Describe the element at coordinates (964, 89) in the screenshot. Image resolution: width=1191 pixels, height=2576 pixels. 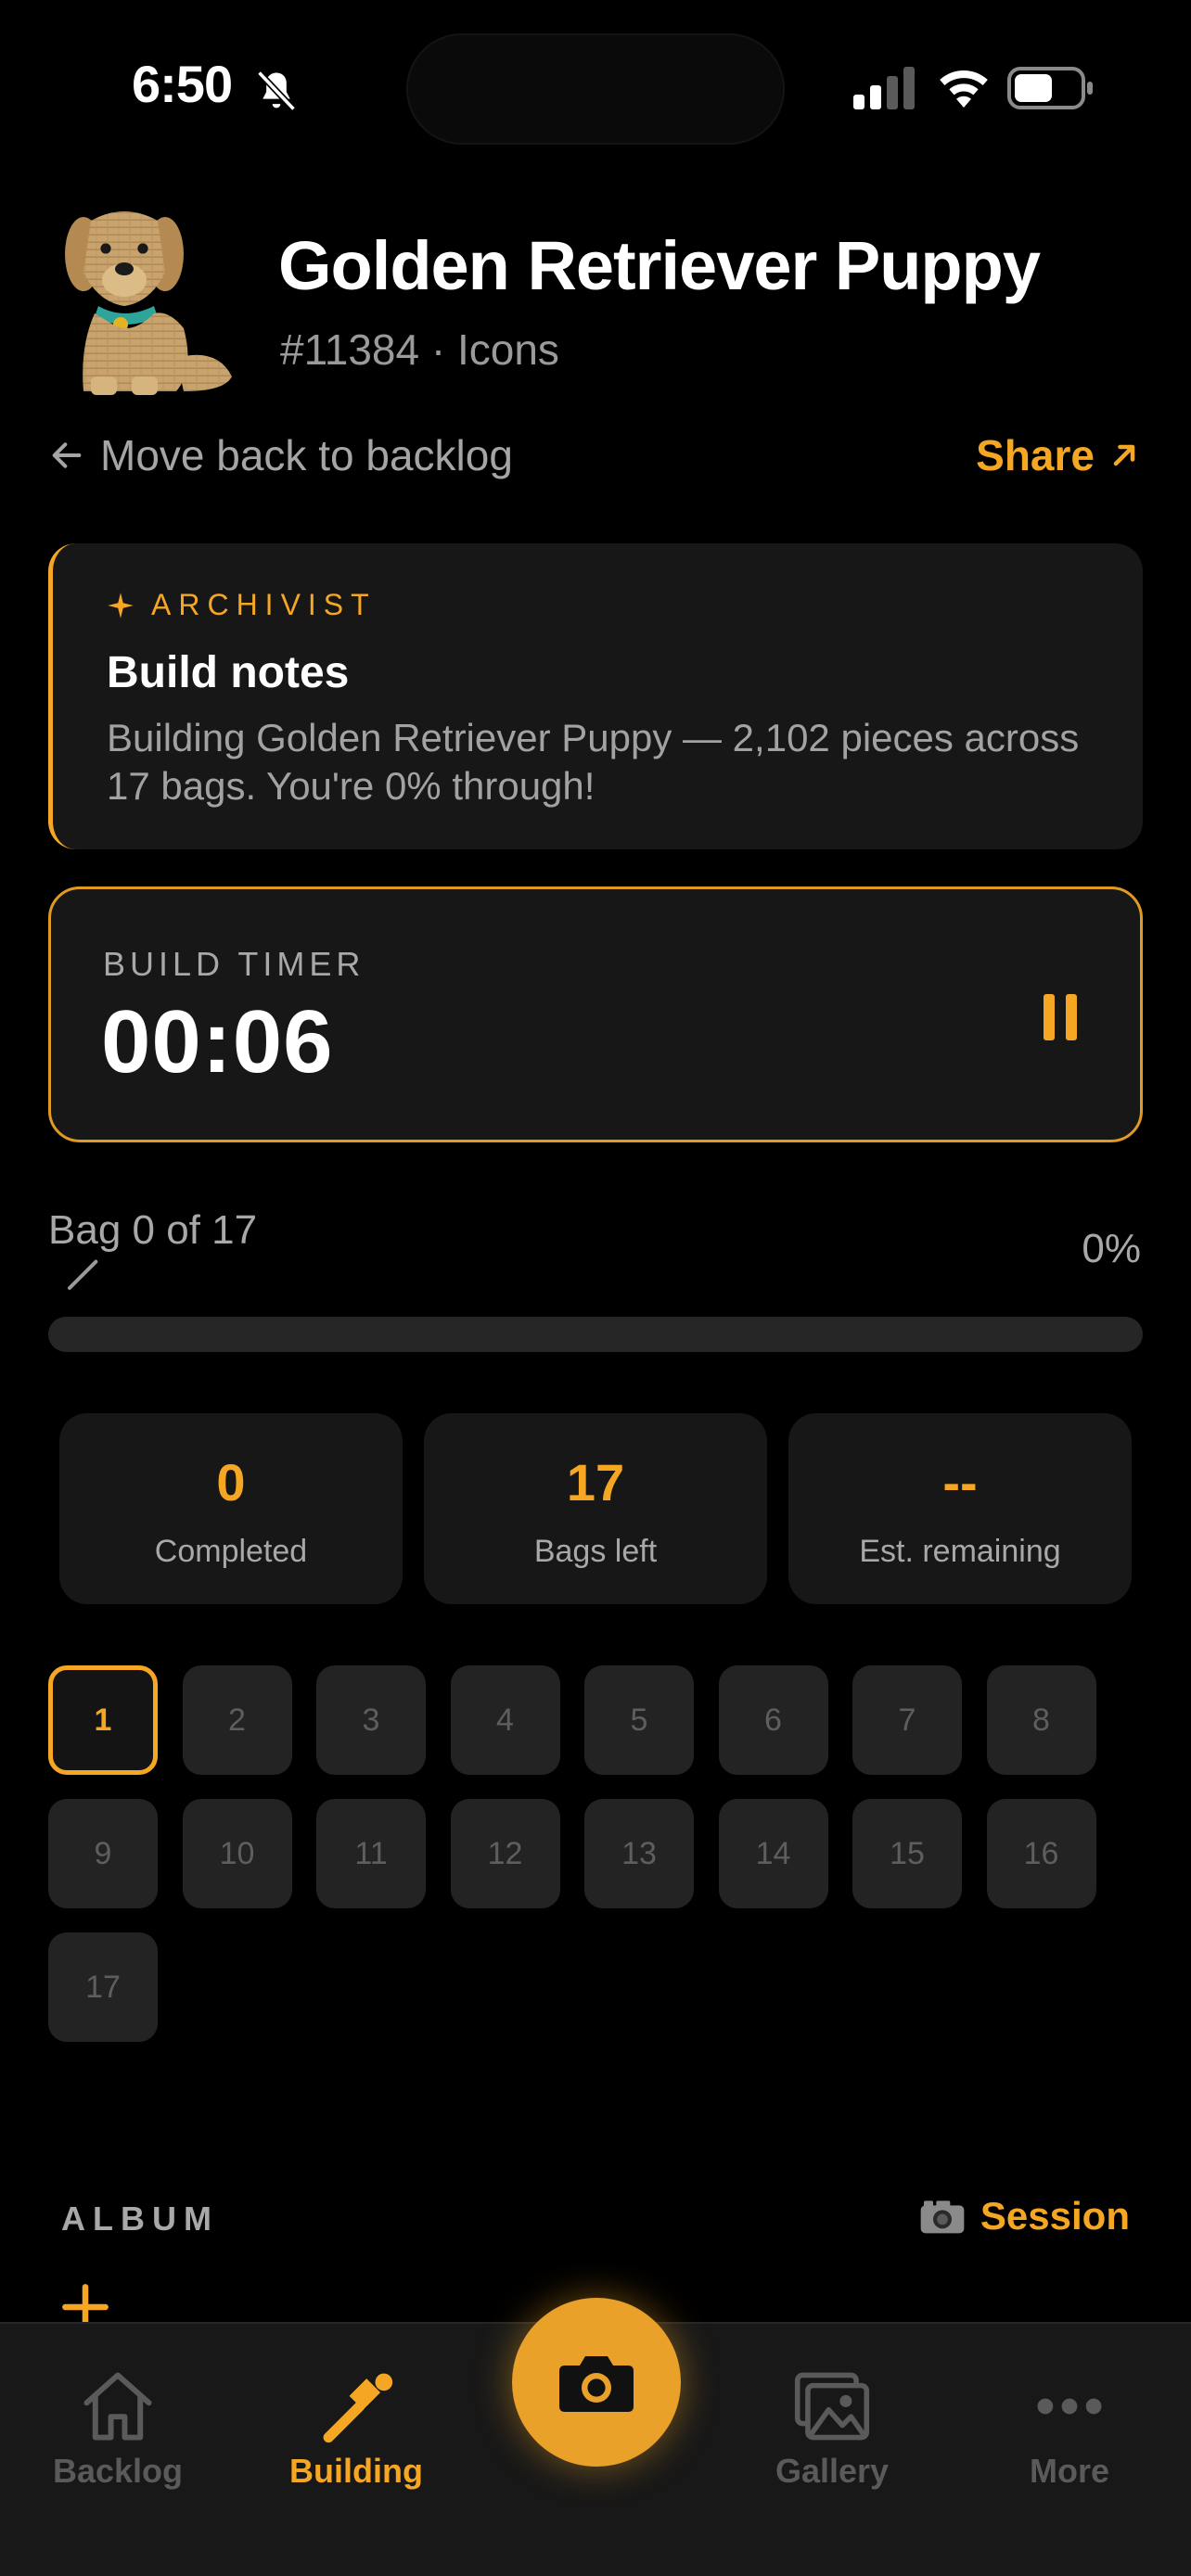
I see `wifi-icon` at that location.